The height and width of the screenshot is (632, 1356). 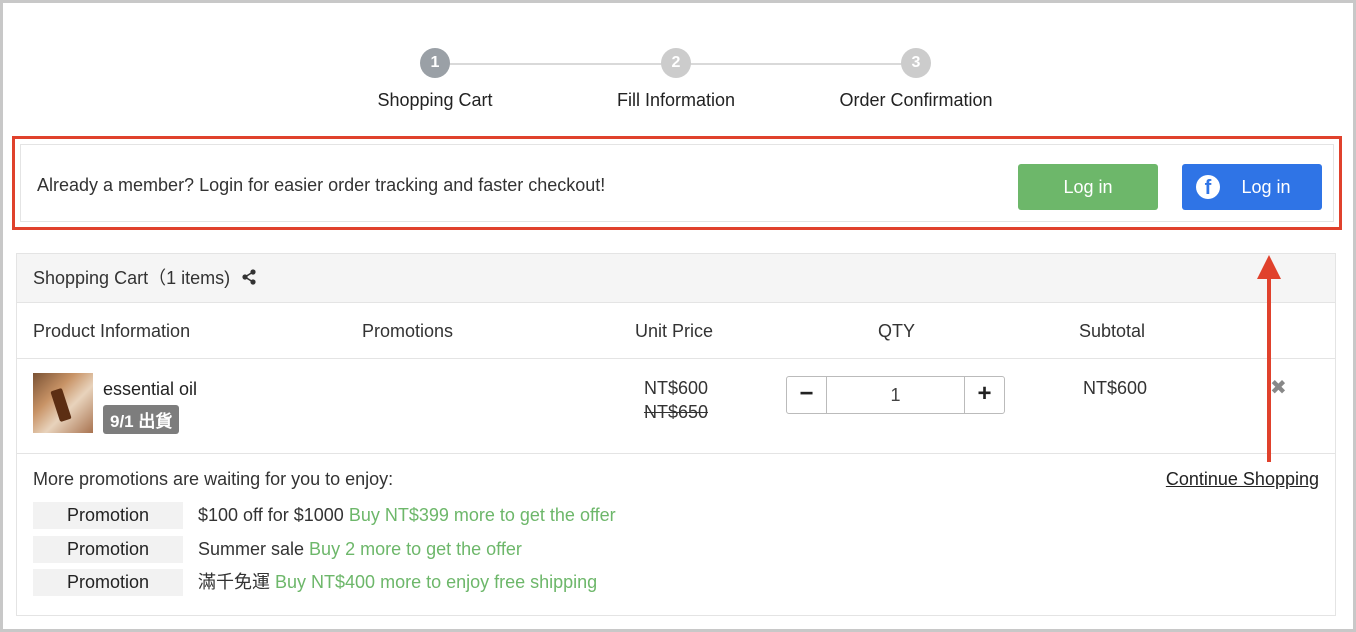 What do you see at coordinates (1088, 187) in the screenshot?
I see `login-button: Log in` at bounding box center [1088, 187].